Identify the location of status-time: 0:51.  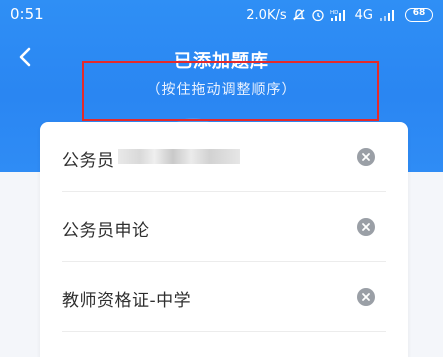
(27, 14).